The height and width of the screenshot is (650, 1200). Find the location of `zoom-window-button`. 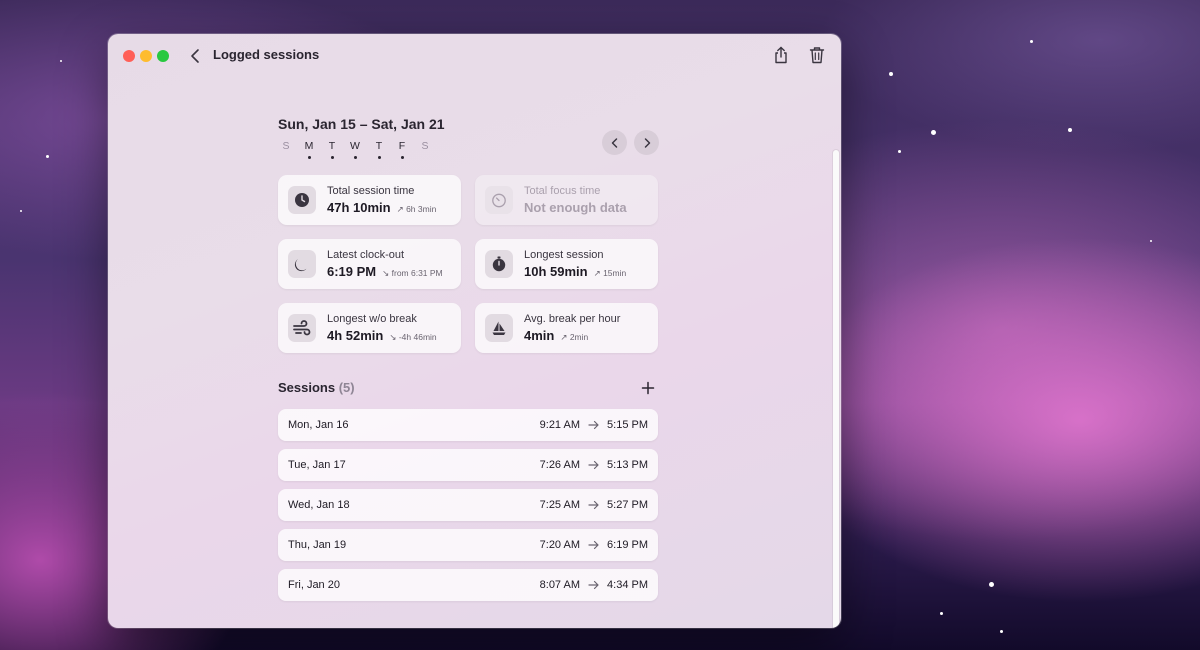

zoom-window-button is located at coordinates (163, 56).